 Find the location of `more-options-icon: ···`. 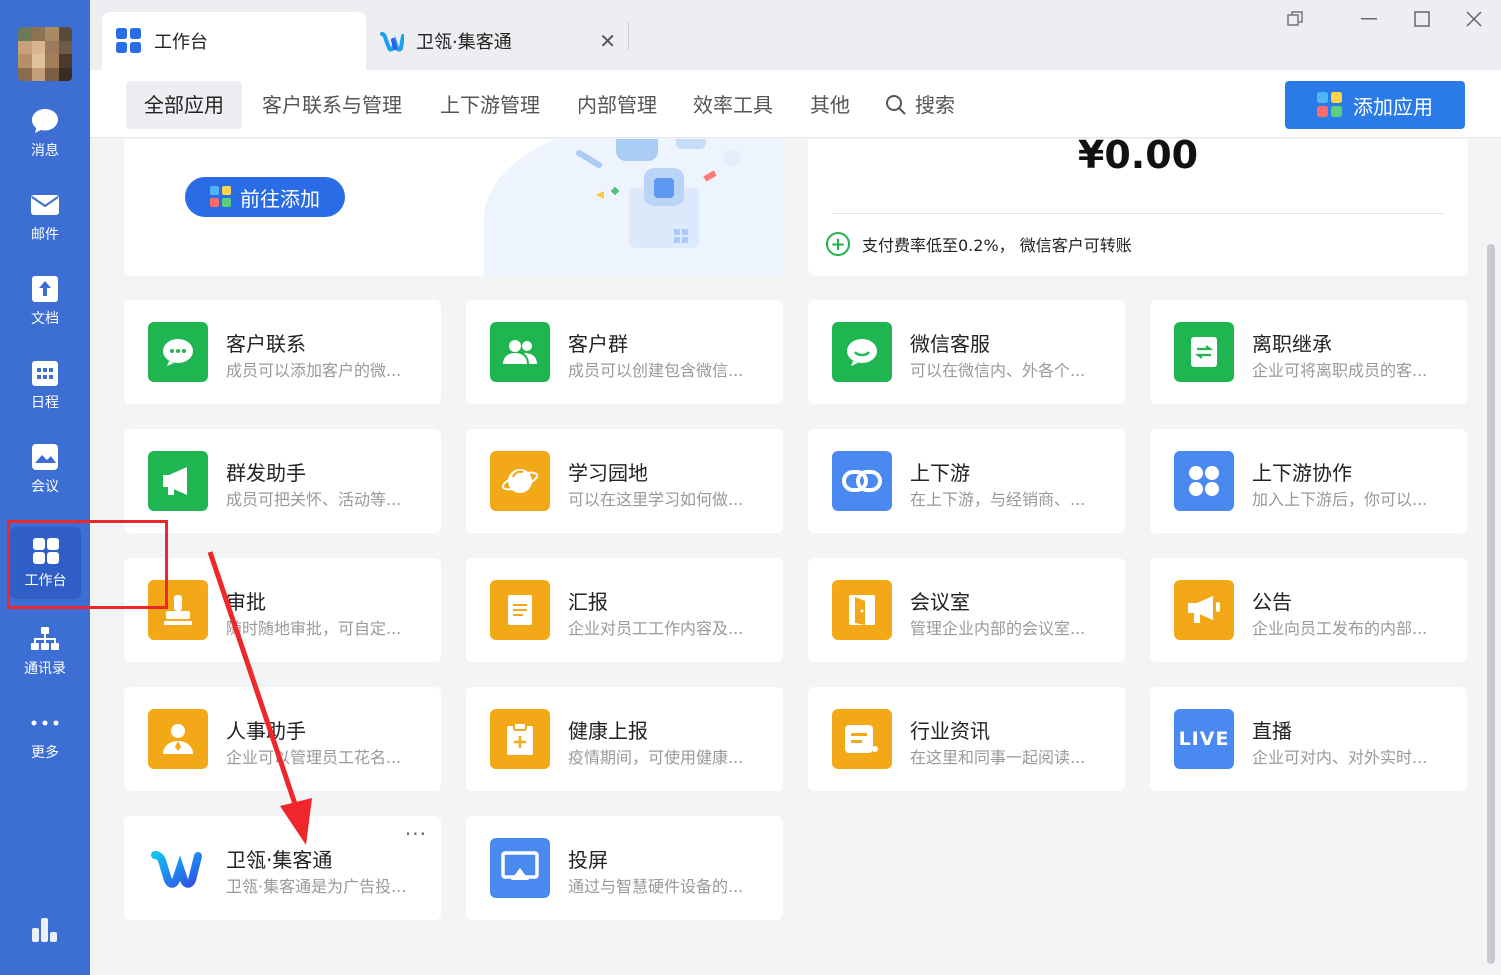

more-options-icon: ··· is located at coordinates (416, 834).